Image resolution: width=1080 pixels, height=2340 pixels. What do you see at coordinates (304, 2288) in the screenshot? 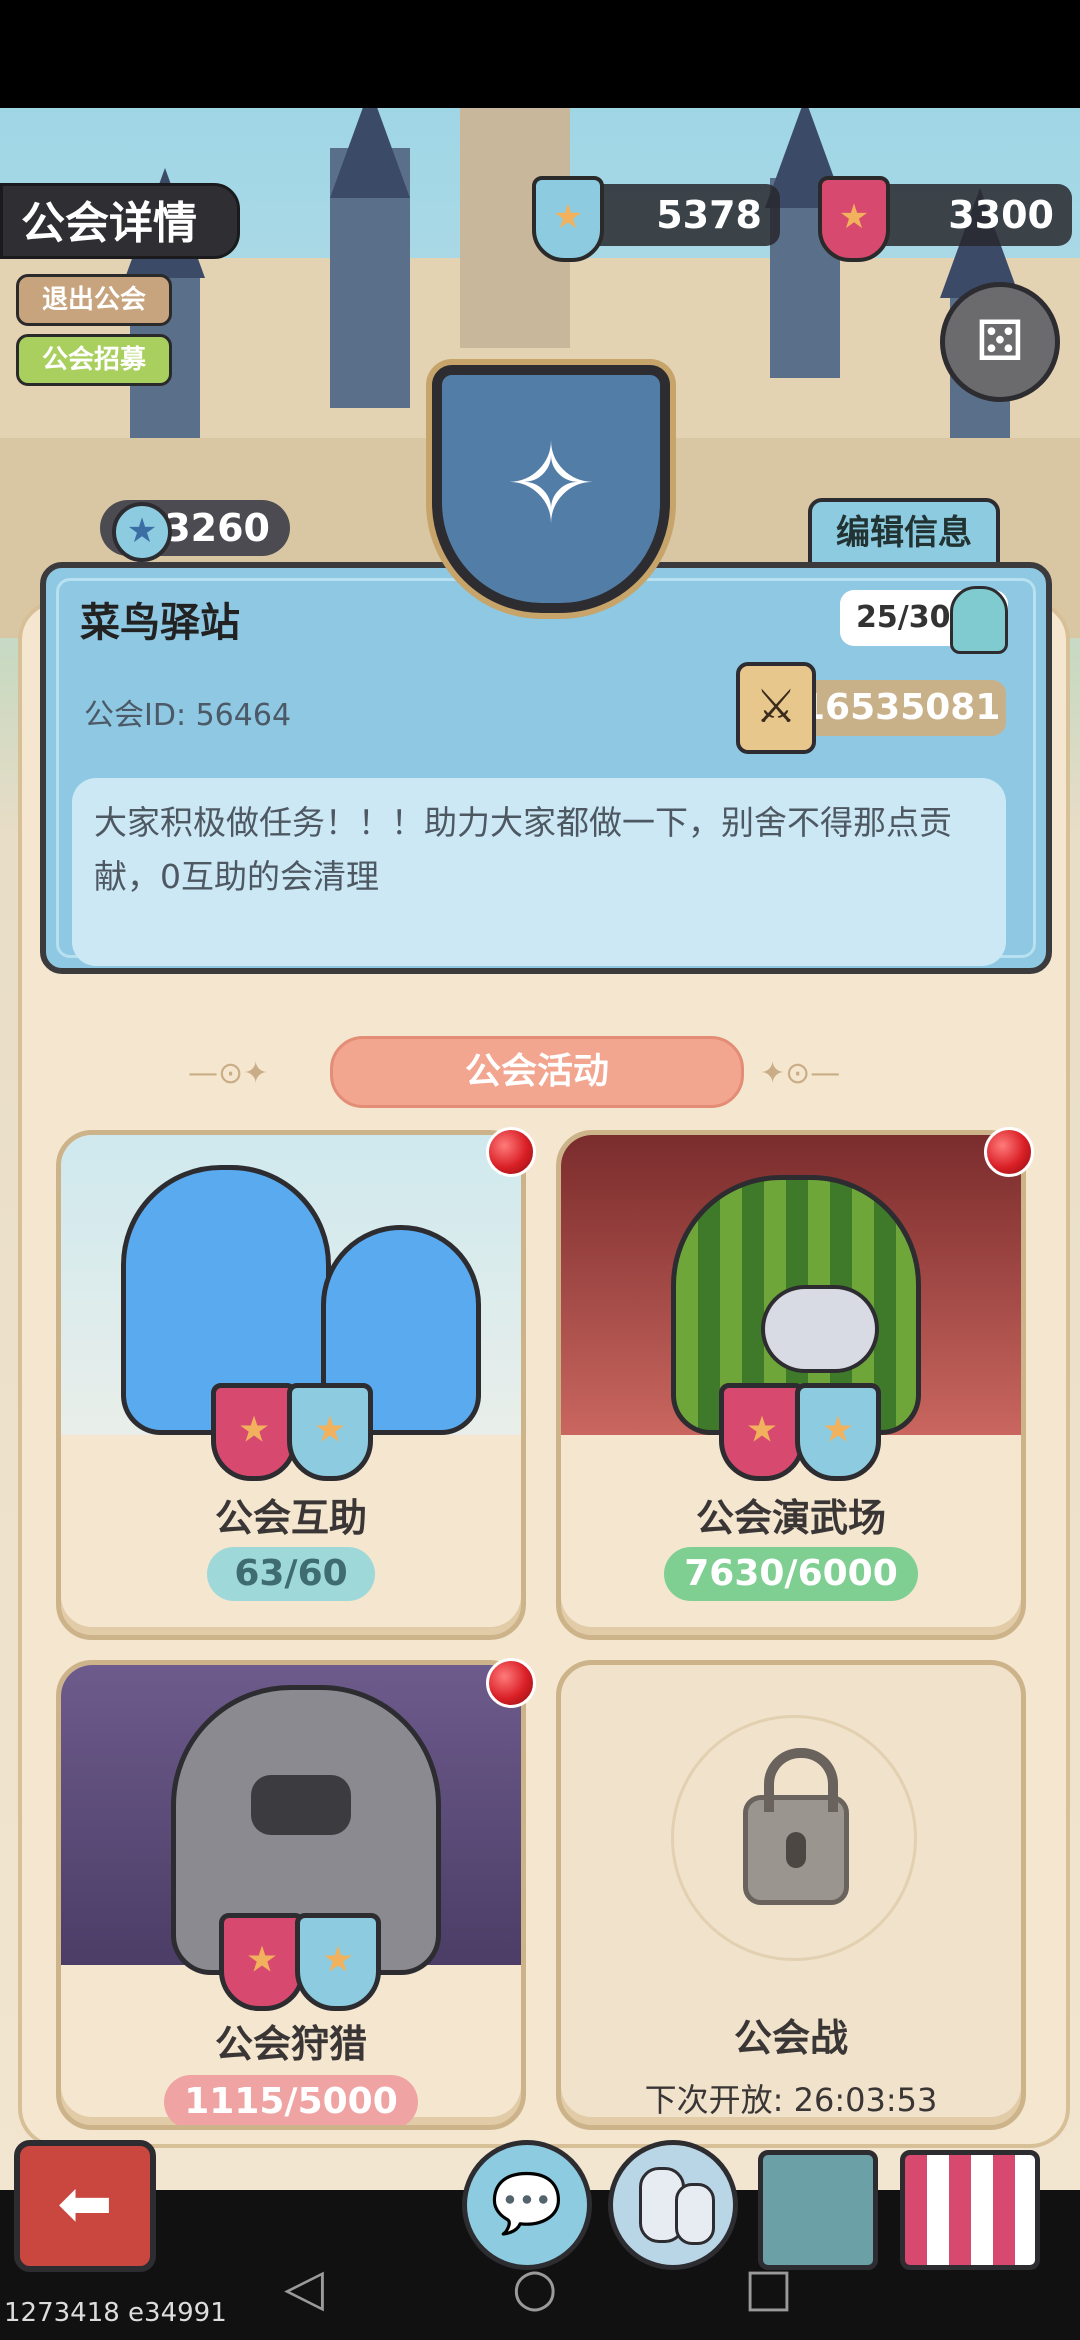
I see `nav-back-icon: ◁` at bounding box center [304, 2288].